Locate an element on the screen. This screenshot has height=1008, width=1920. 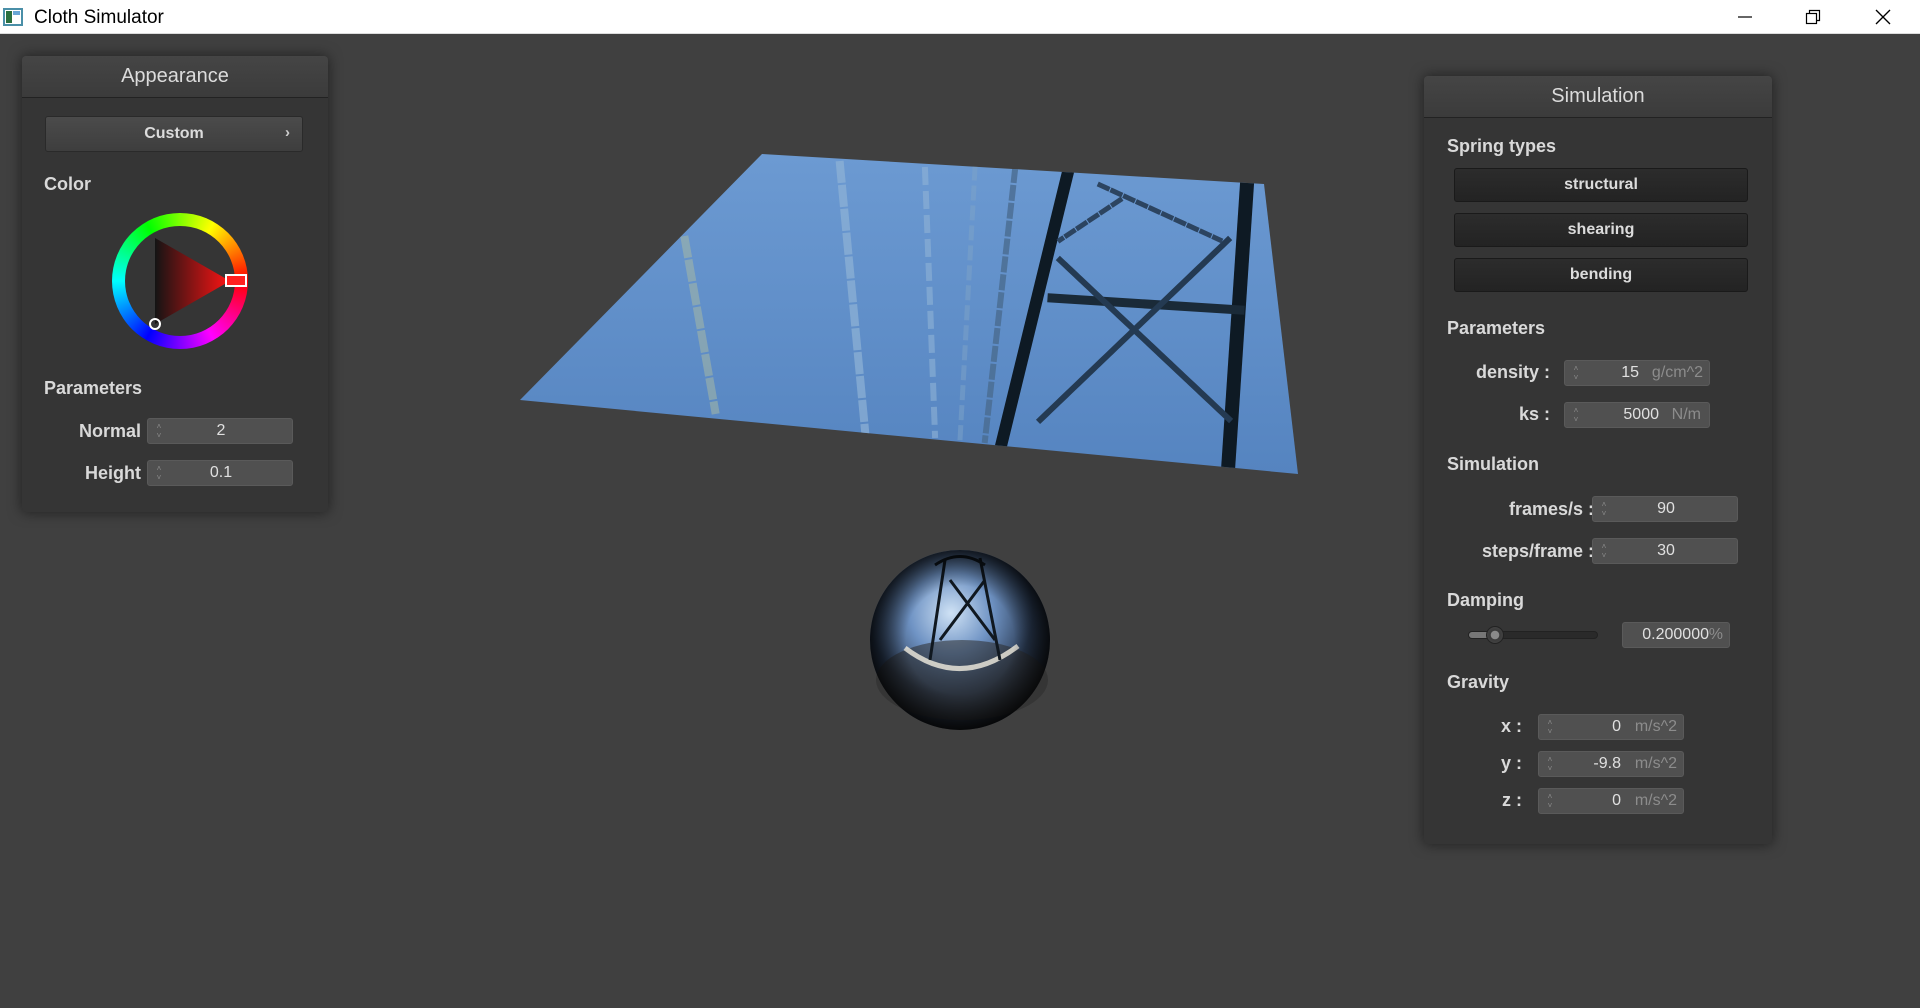
structural-spring-label: structural is located at coordinates (1601, 184).